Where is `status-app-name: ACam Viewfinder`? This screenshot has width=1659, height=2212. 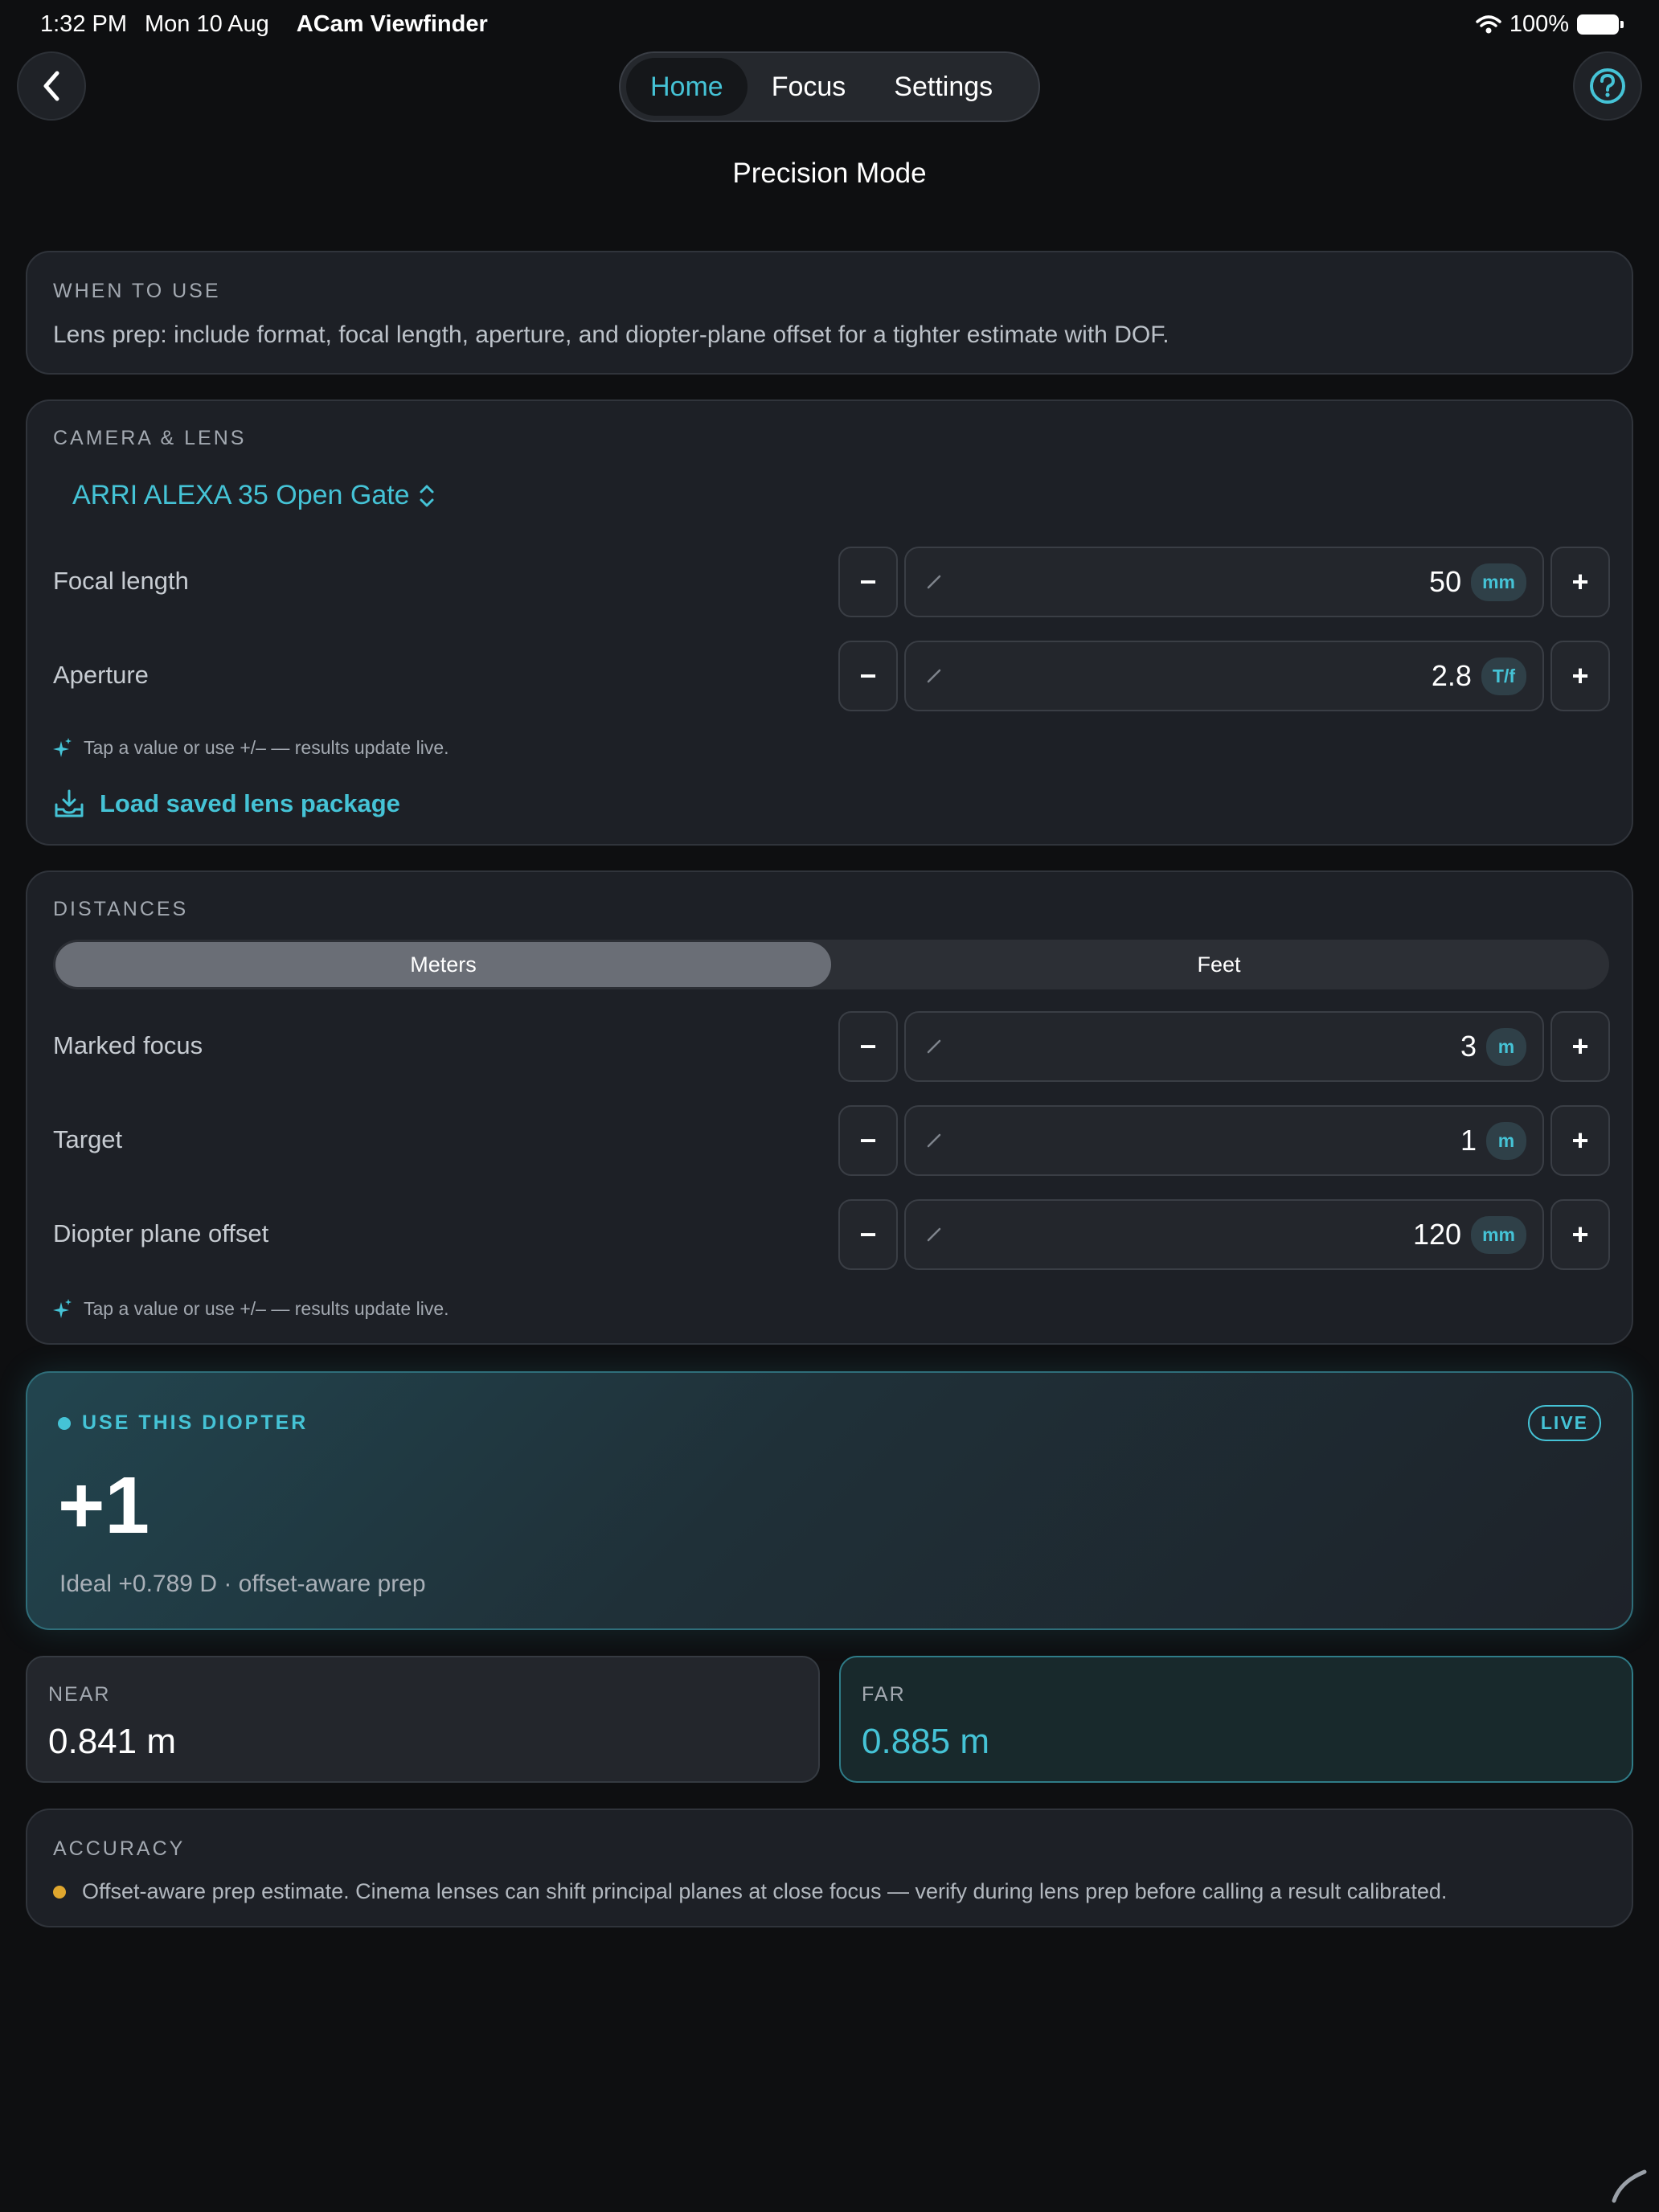
status-app-name: ACam Viewfinder is located at coordinates (392, 24).